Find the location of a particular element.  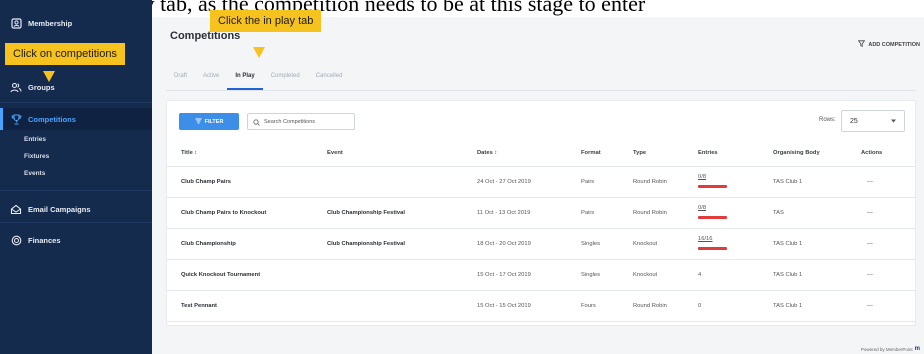

memberpoint-logo: m is located at coordinates (917, 349).